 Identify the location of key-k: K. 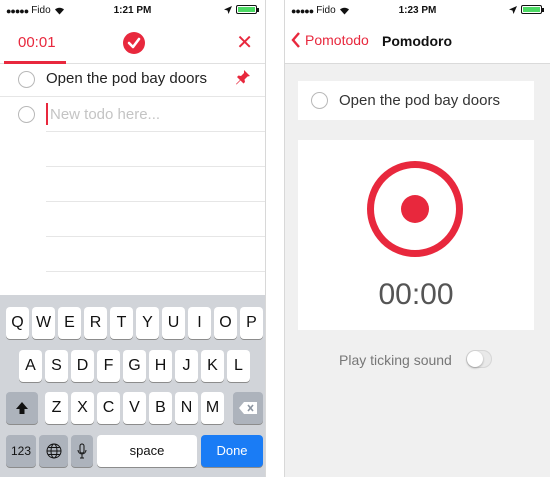
(212, 366).